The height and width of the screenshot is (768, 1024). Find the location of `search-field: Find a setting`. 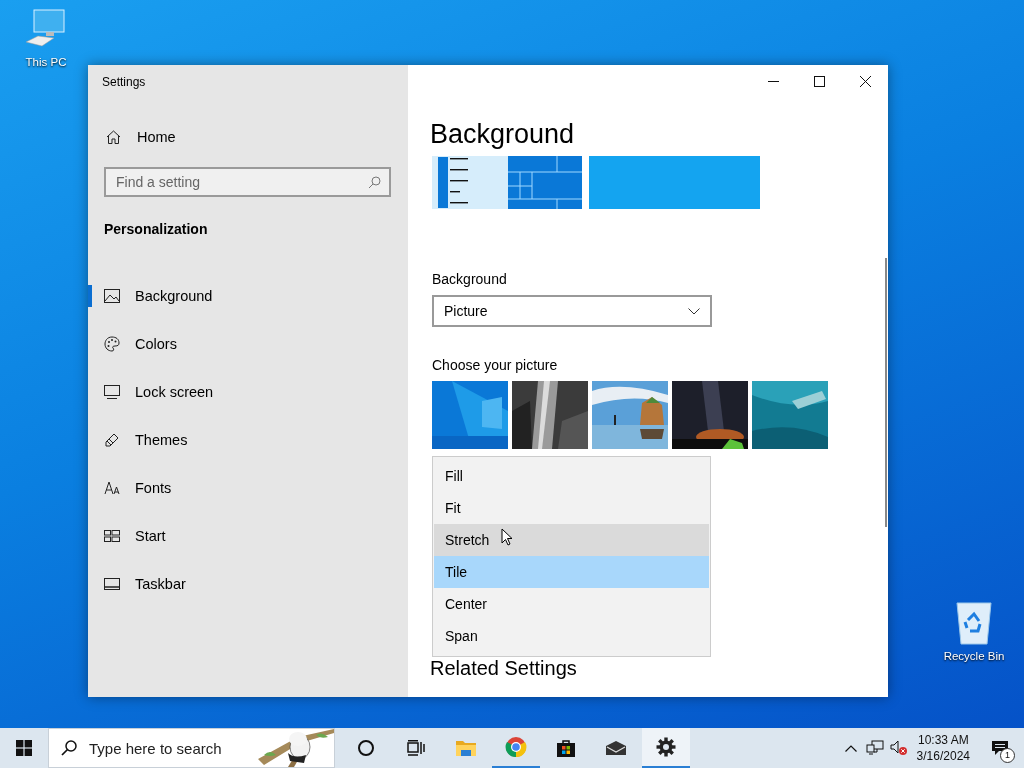

search-field: Find a setting is located at coordinates (247, 182).